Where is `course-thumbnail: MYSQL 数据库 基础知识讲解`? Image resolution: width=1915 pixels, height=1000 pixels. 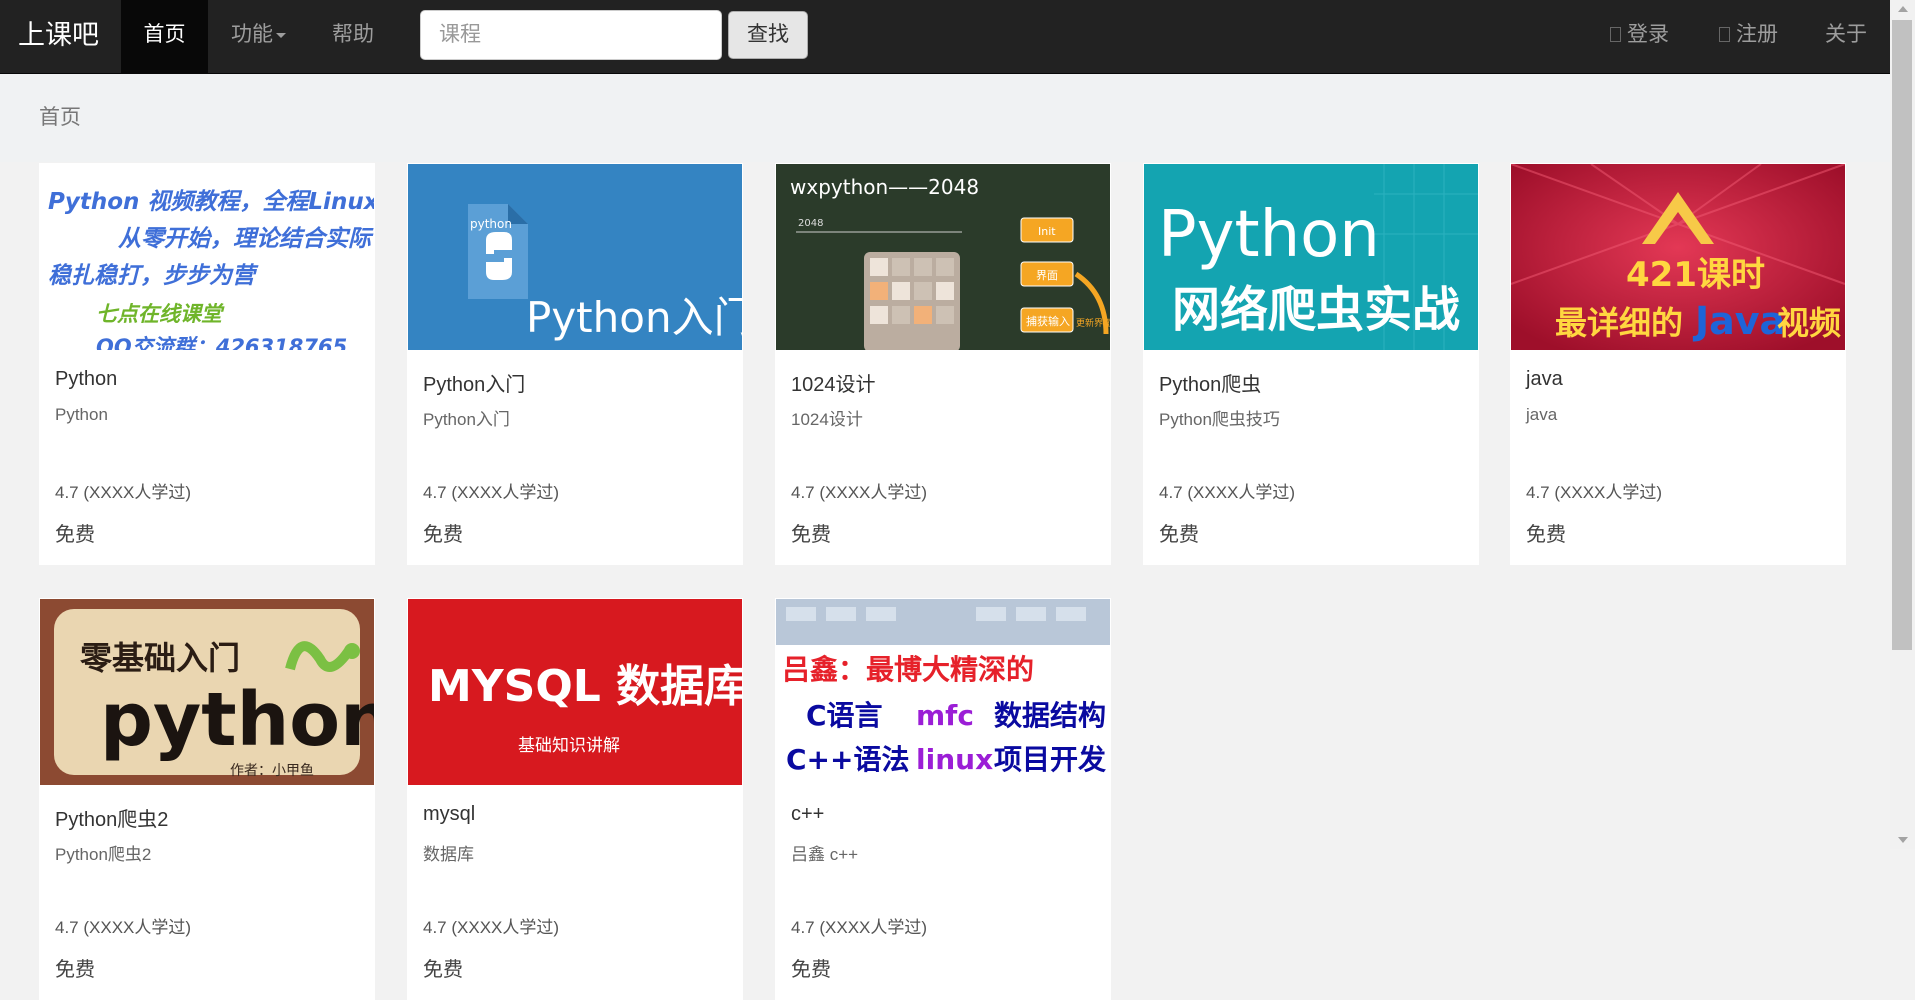
course-thumbnail: MYSQL 数据库 基础知识讲解 is located at coordinates (575, 692).